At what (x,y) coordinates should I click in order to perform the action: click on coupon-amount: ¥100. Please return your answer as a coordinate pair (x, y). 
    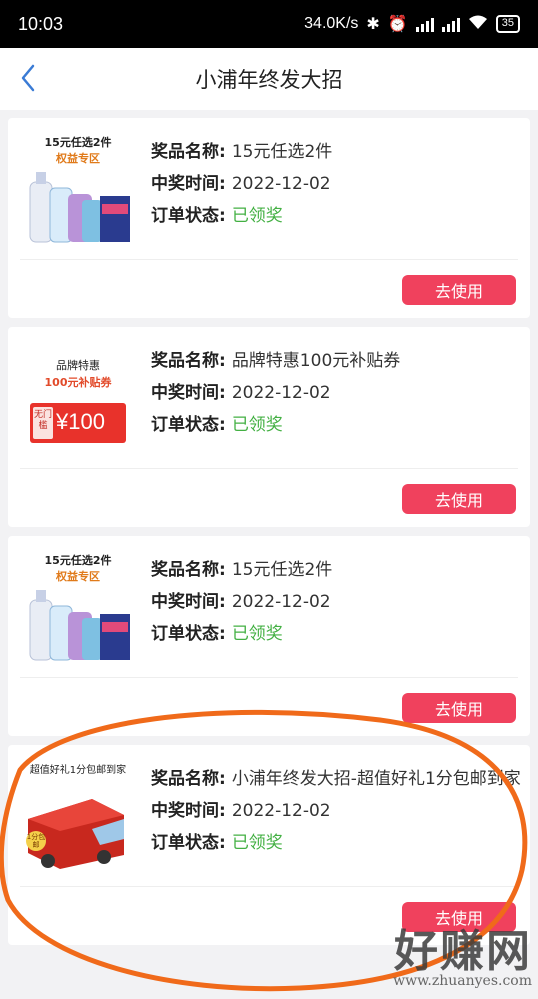
    Looking at the image, I should click on (80, 421).